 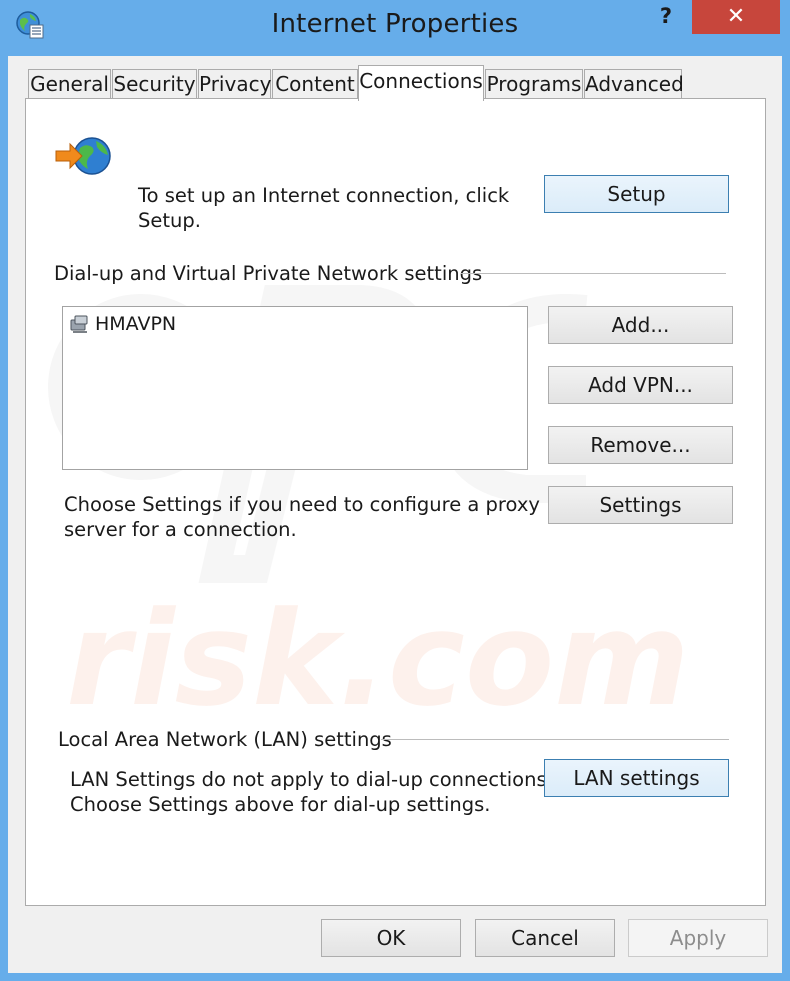 What do you see at coordinates (421, 83) in the screenshot?
I see `tab-connections: Connections` at bounding box center [421, 83].